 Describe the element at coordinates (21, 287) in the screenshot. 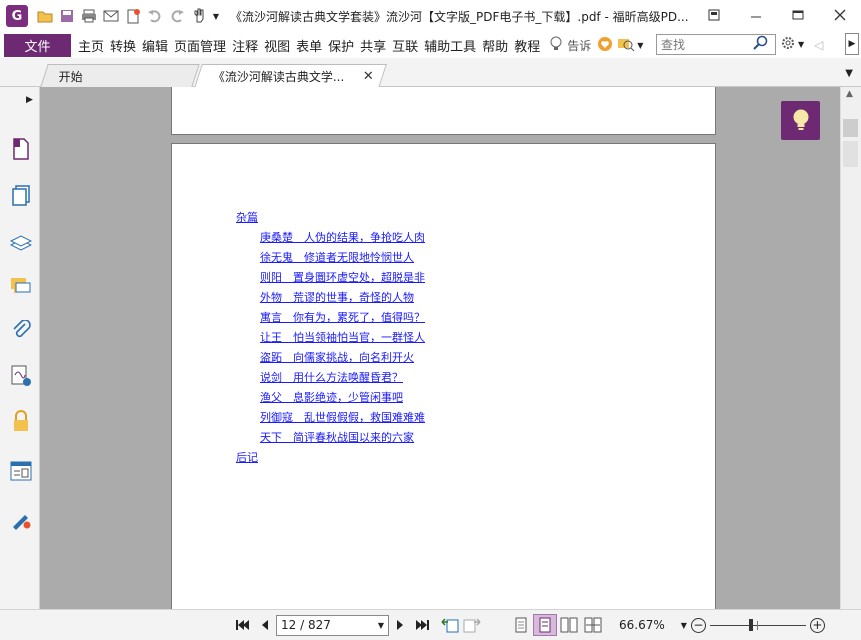

I see `comments-icon` at that location.